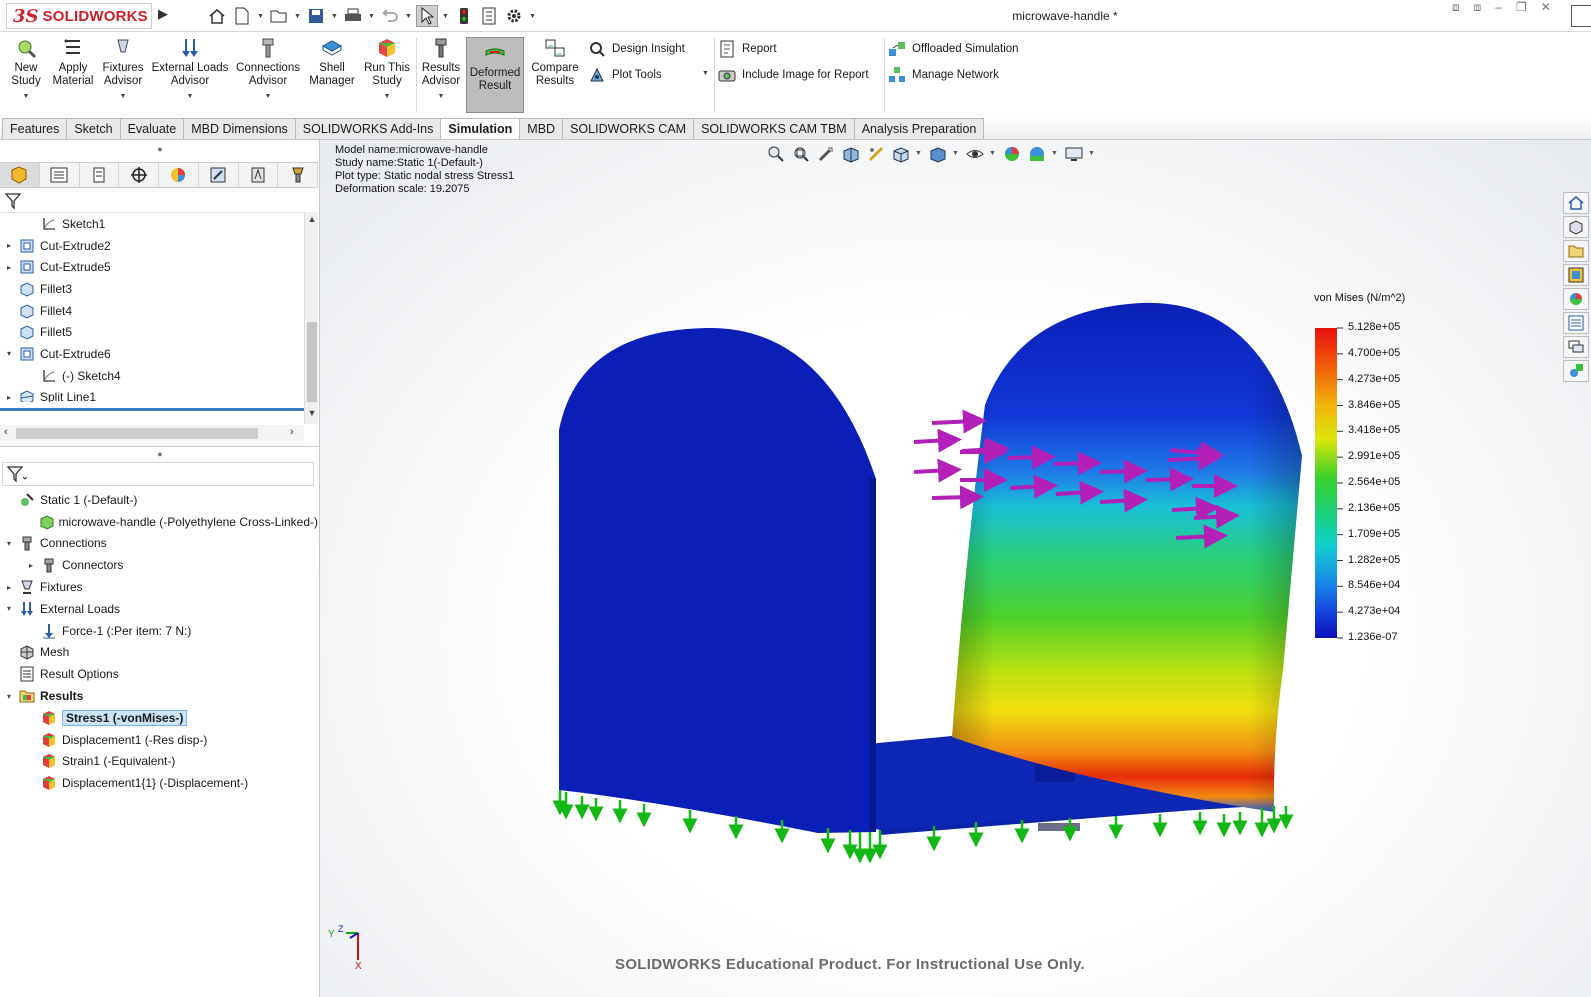  What do you see at coordinates (6, 432) in the screenshot?
I see `scroll-left-icon: ‹` at bounding box center [6, 432].